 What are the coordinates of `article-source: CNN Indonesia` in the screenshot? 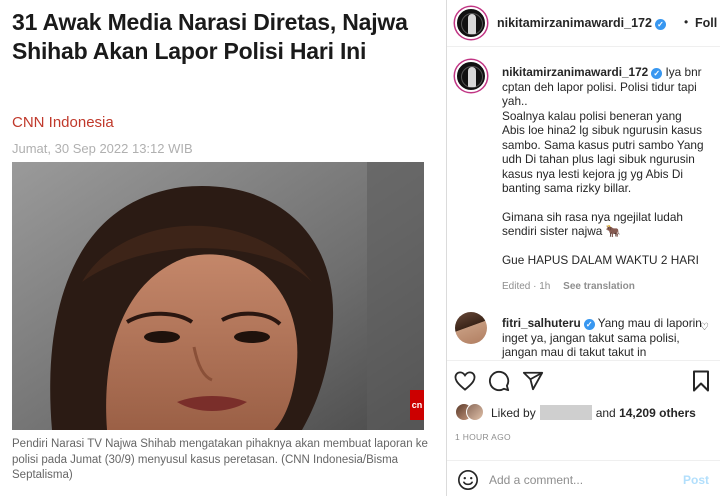 It's located at (63, 122).